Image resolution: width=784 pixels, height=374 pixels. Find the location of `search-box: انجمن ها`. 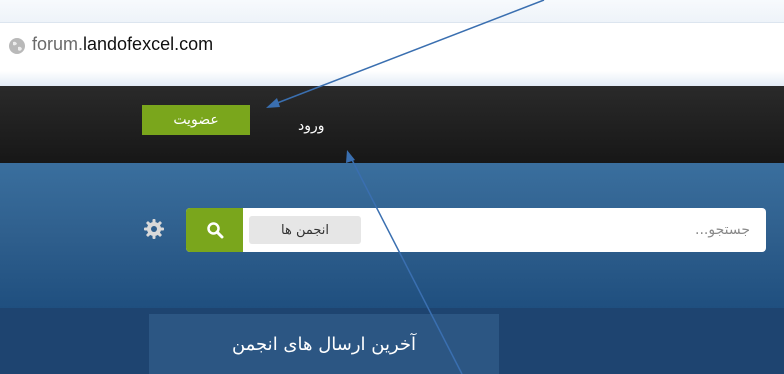

search-box: انجمن ها is located at coordinates (476, 230).